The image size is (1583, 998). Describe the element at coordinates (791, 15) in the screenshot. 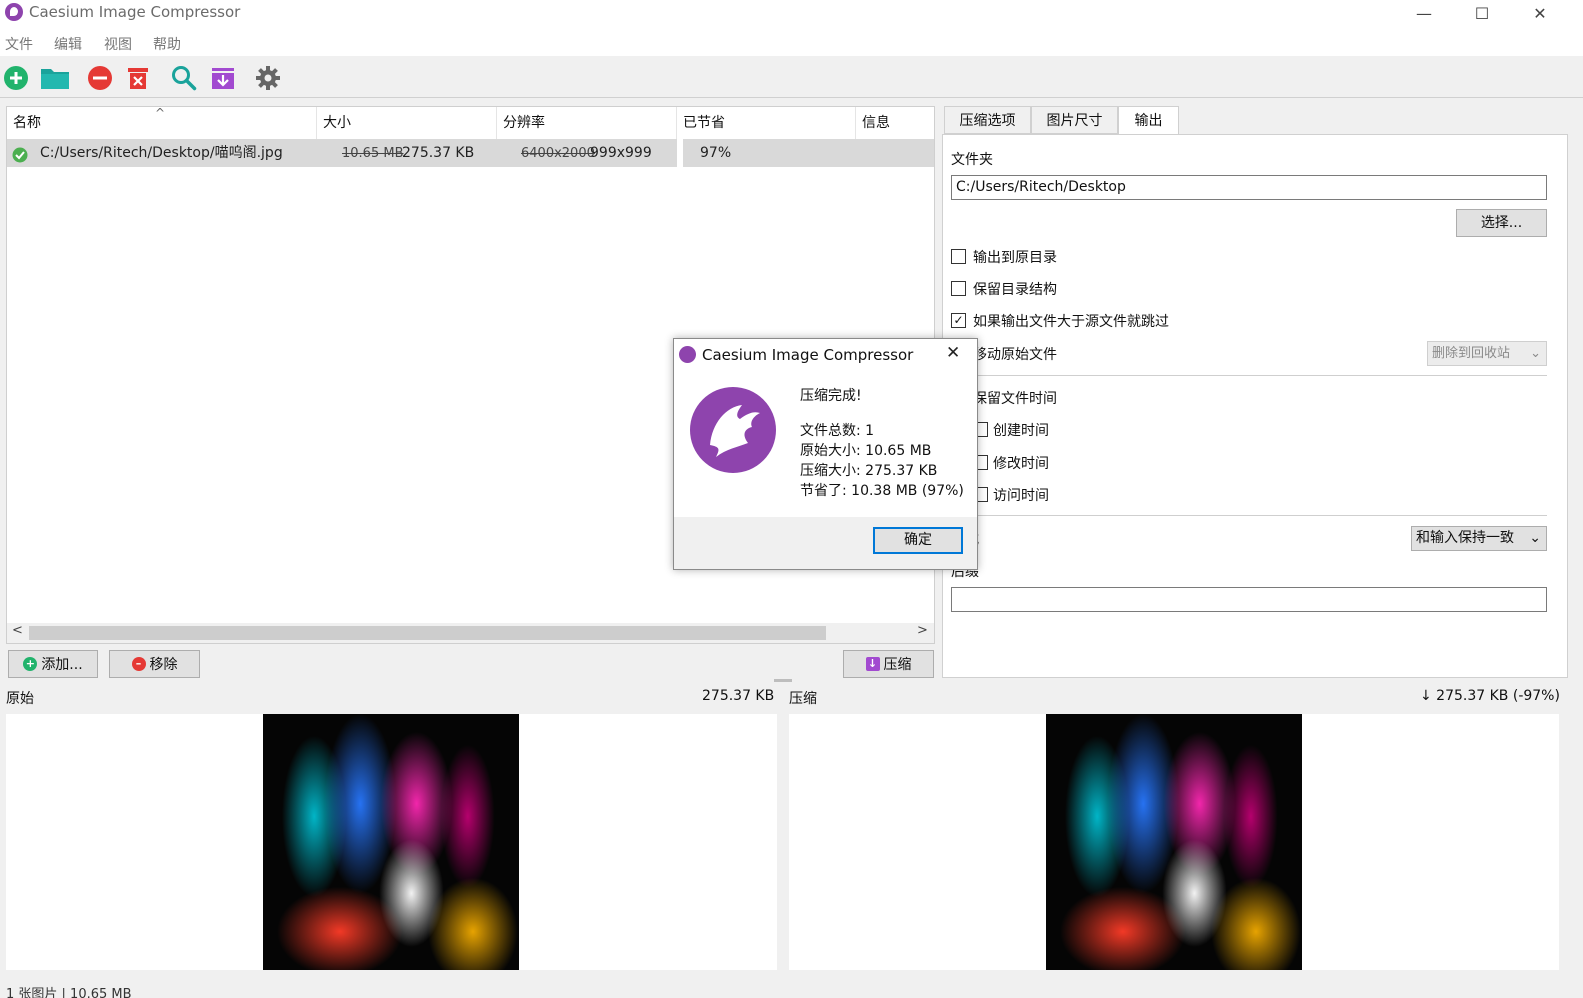

I see `title-bar: Caesium Image Compressor — ☐ ✕` at that location.